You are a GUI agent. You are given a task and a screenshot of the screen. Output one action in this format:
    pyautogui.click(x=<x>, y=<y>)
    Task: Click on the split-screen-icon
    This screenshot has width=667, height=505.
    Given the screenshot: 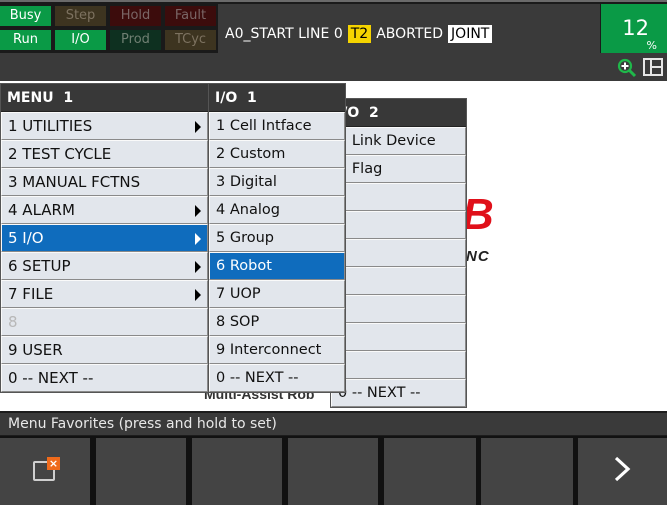 What is the action you would take?
    pyautogui.click(x=653, y=67)
    